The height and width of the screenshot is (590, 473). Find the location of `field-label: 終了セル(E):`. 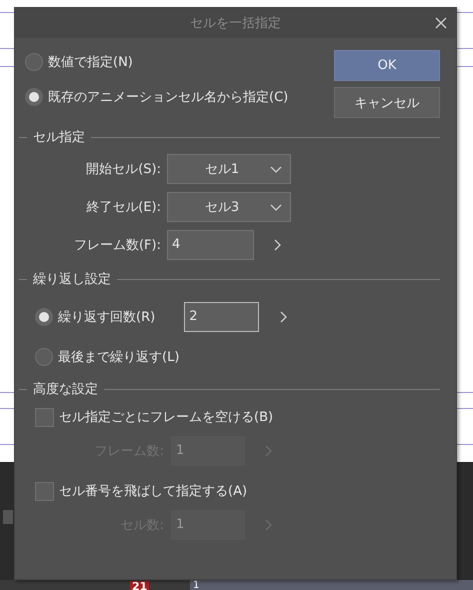

field-label: 終了セル(E): is located at coordinates (123, 207).